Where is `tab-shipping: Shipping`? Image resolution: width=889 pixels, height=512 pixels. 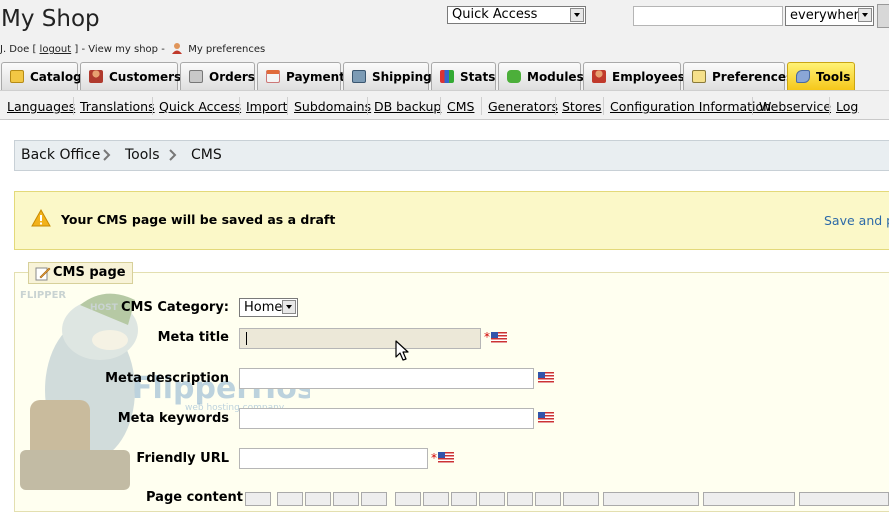 tab-shipping: Shipping is located at coordinates (387, 76).